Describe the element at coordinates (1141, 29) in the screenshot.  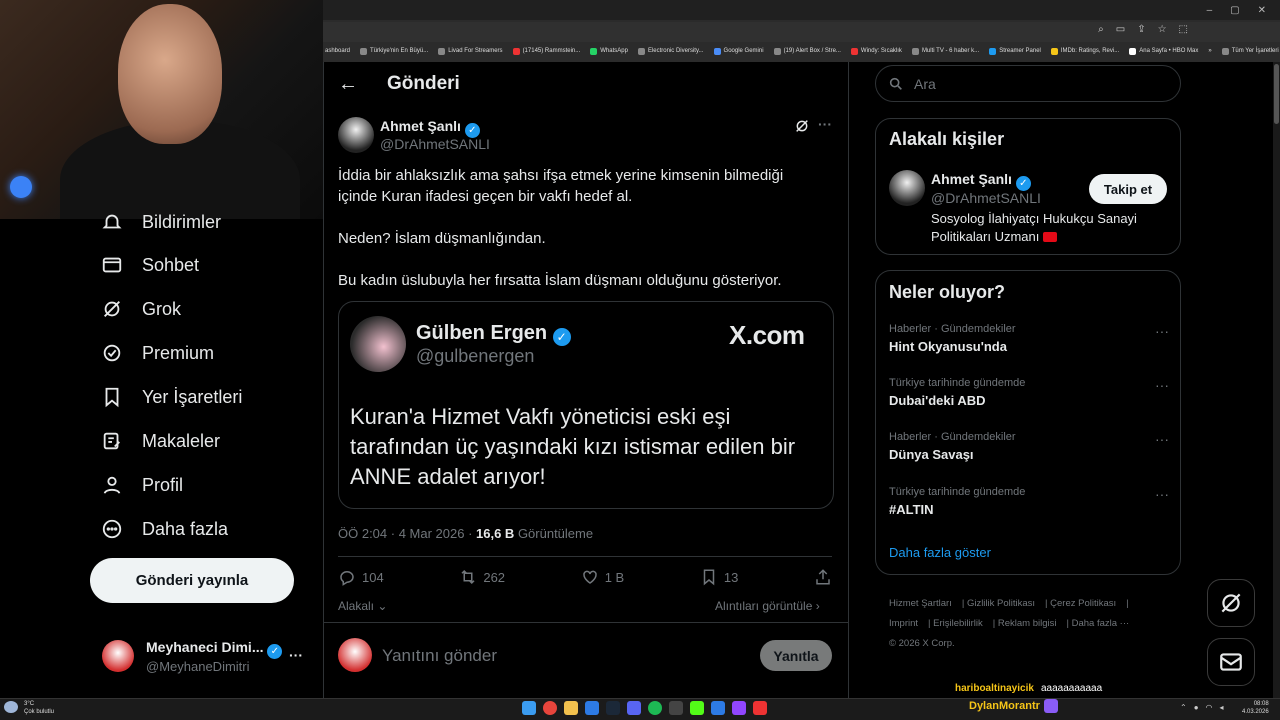
I see `share-icon: ⇪` at that location.